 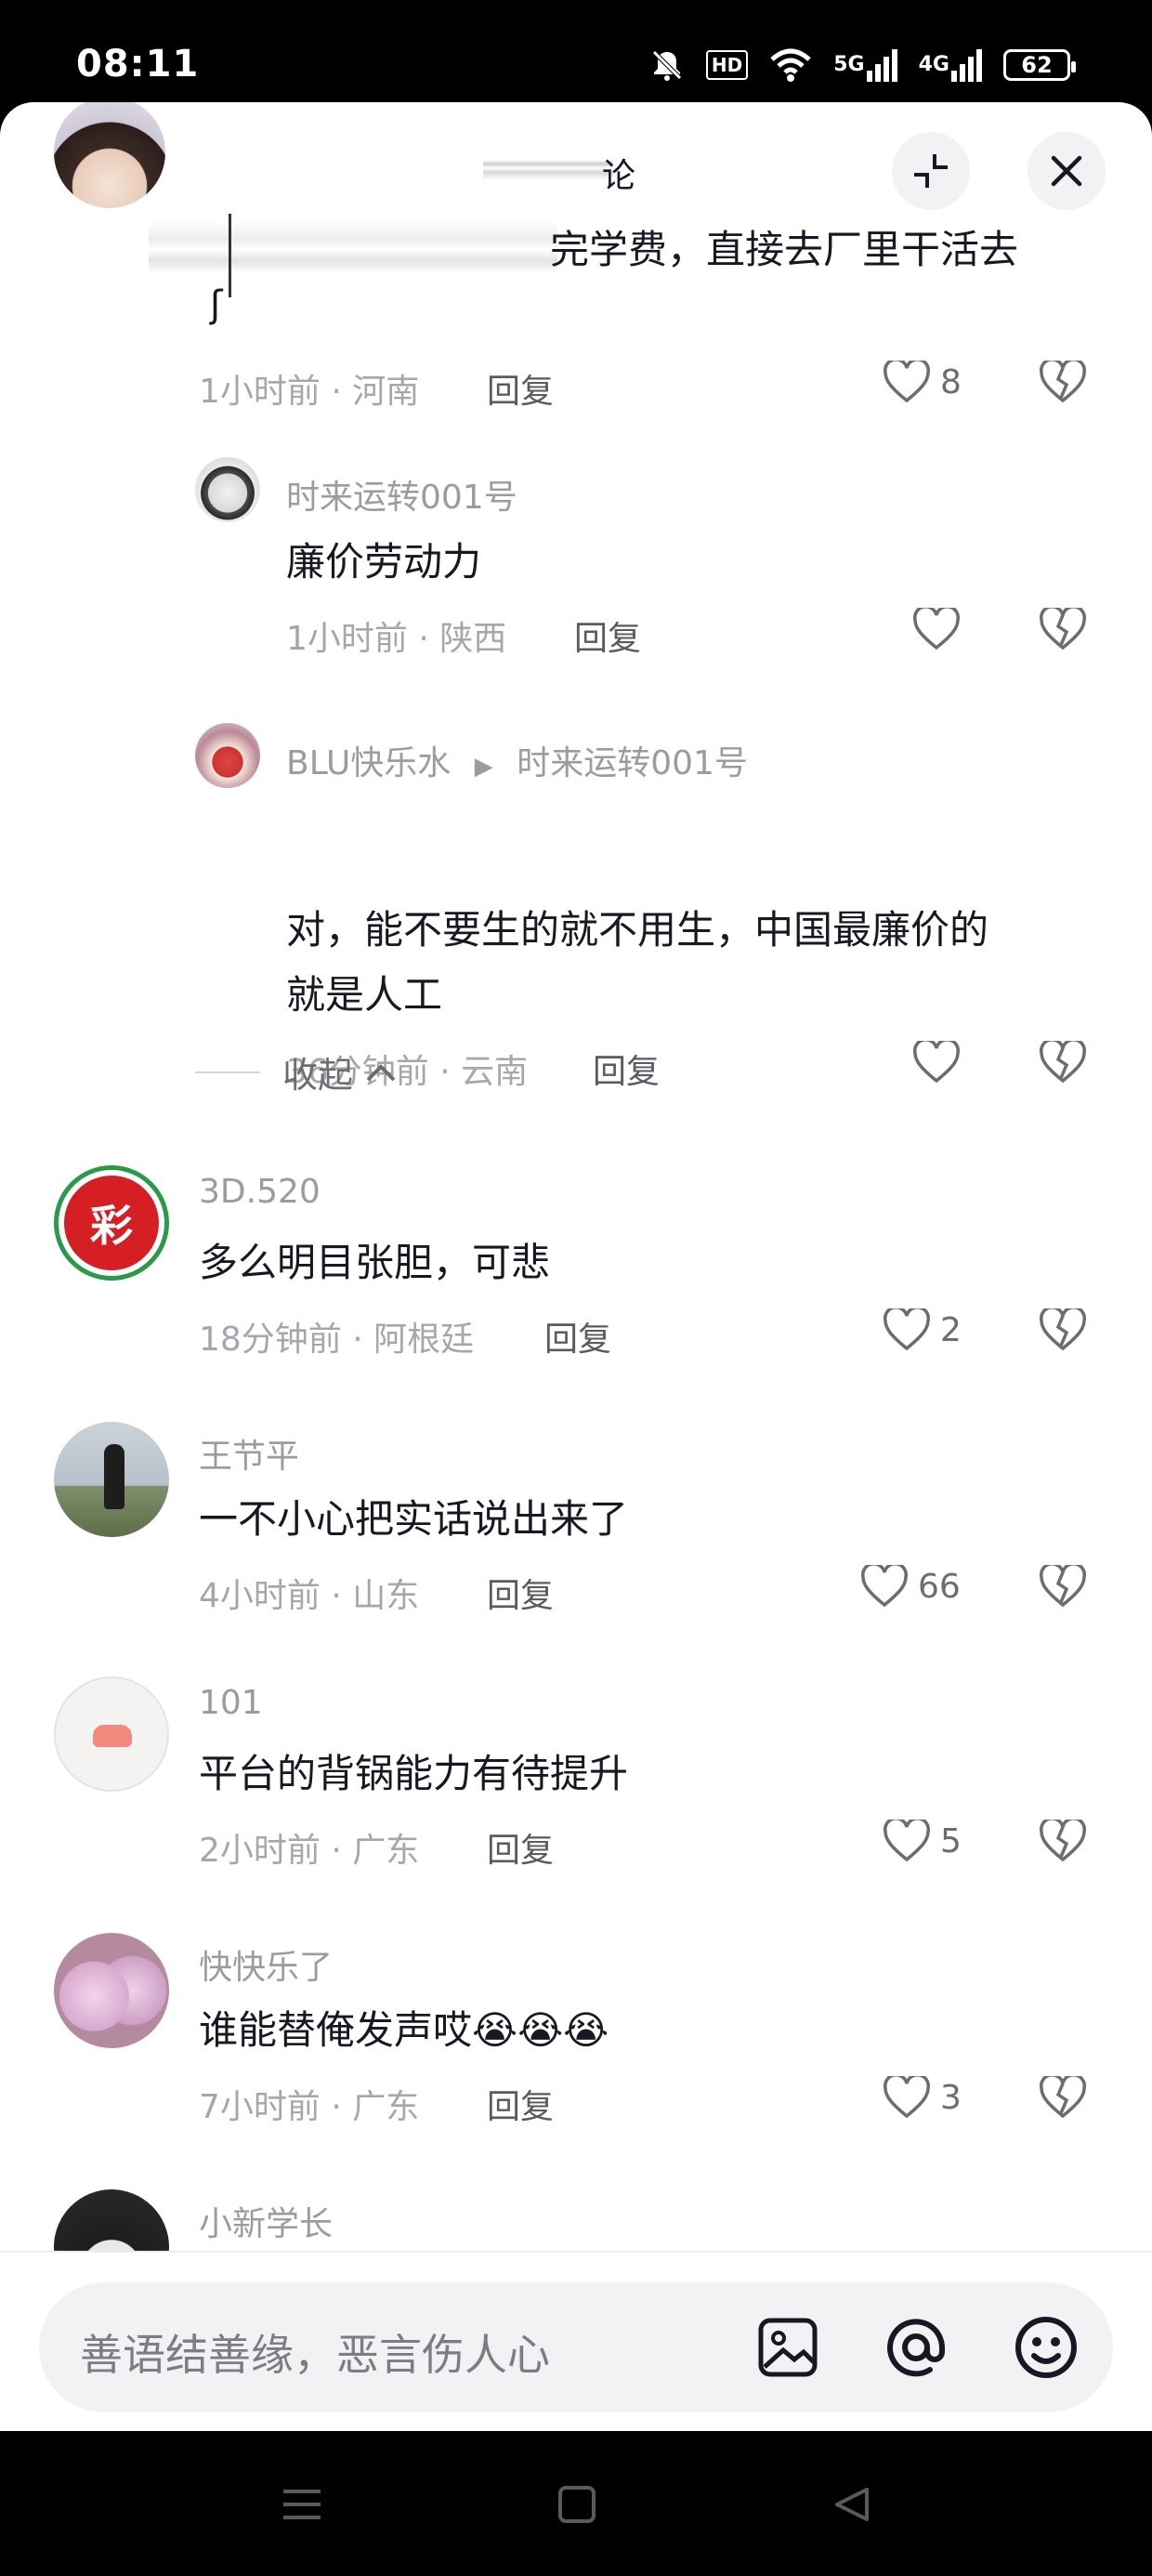 I want to click on status-time: 08:11, so click(x=138, y=64).